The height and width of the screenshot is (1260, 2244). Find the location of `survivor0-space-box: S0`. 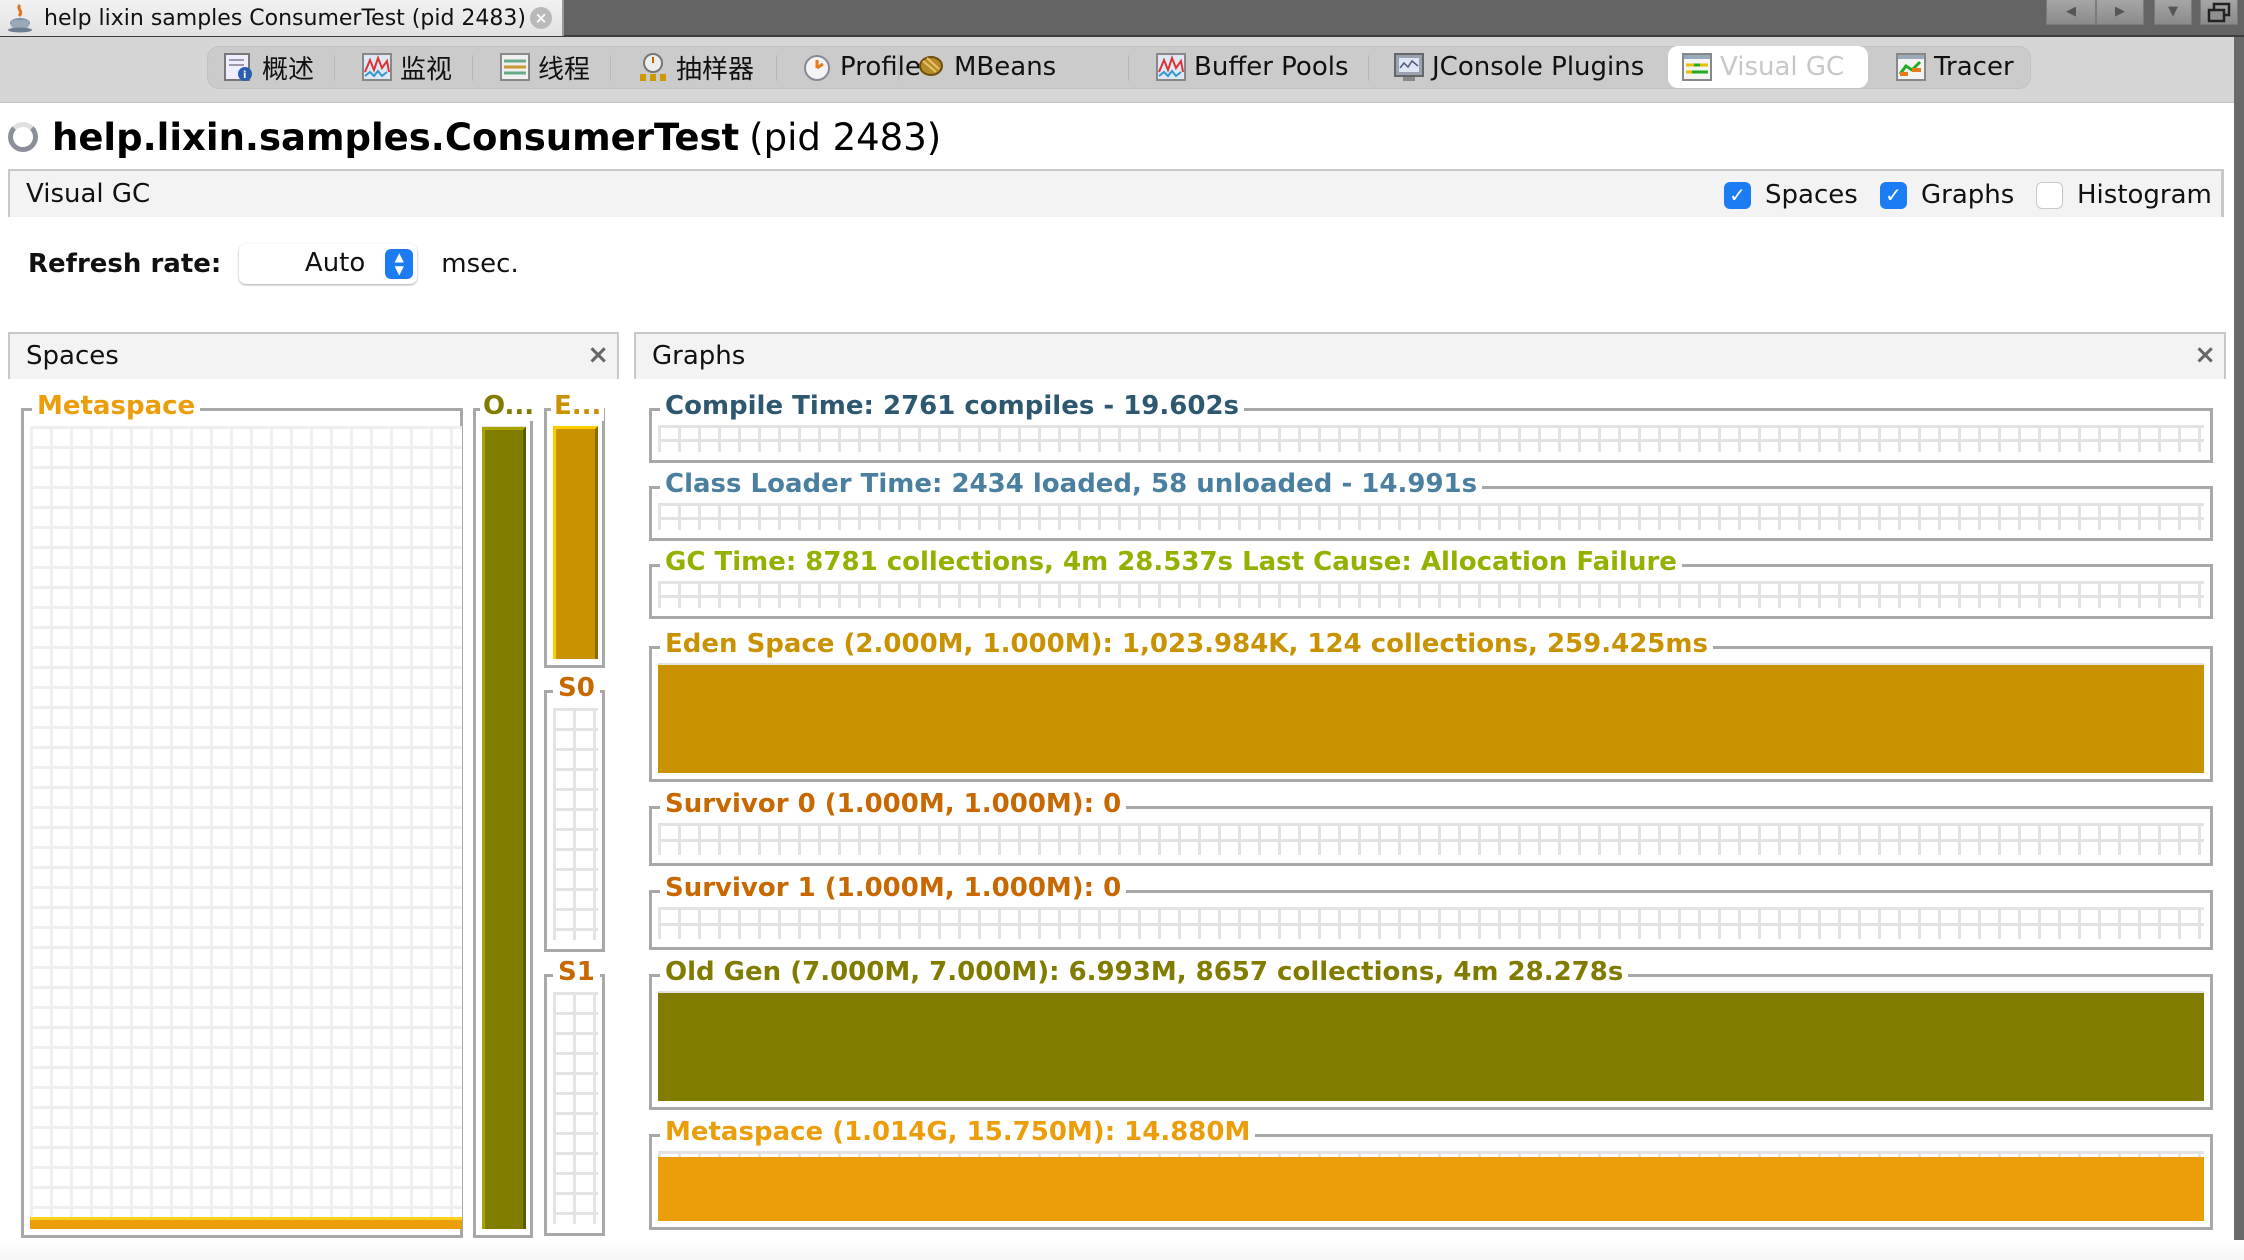

survivor0-space-box: S0 is located at coordinates (574, 812).